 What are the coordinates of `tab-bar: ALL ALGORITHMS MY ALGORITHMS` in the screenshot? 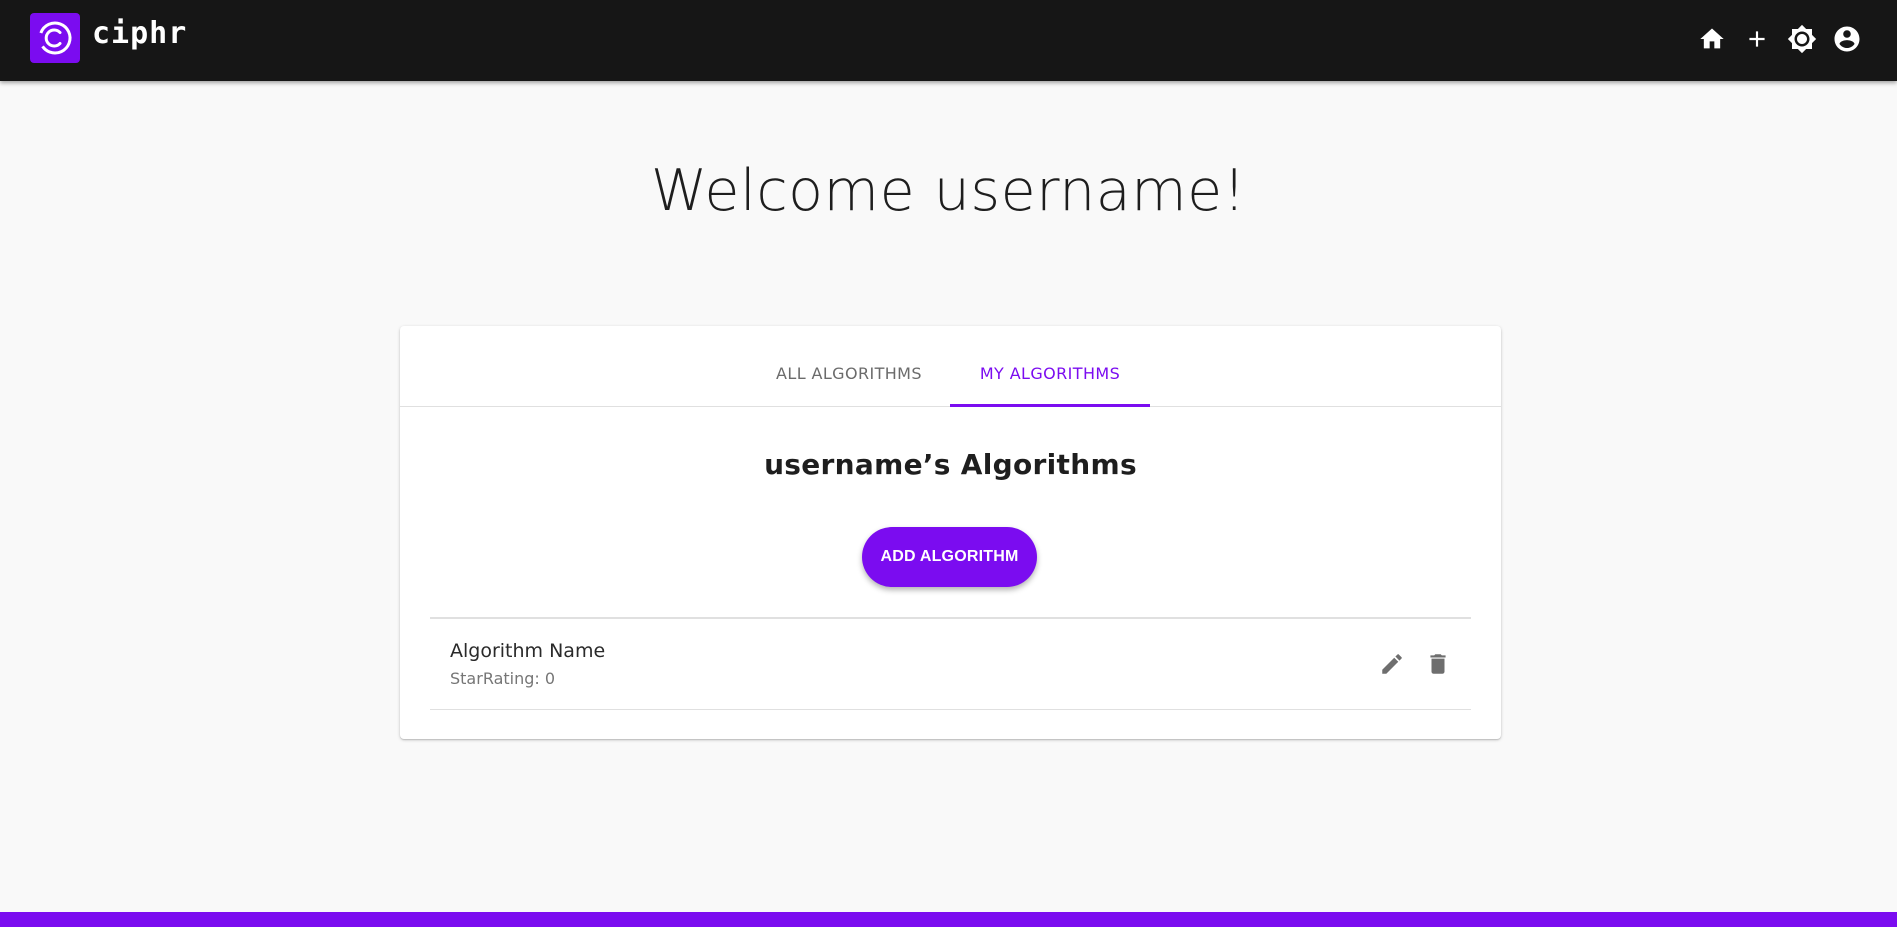 It's located at (950, 366).